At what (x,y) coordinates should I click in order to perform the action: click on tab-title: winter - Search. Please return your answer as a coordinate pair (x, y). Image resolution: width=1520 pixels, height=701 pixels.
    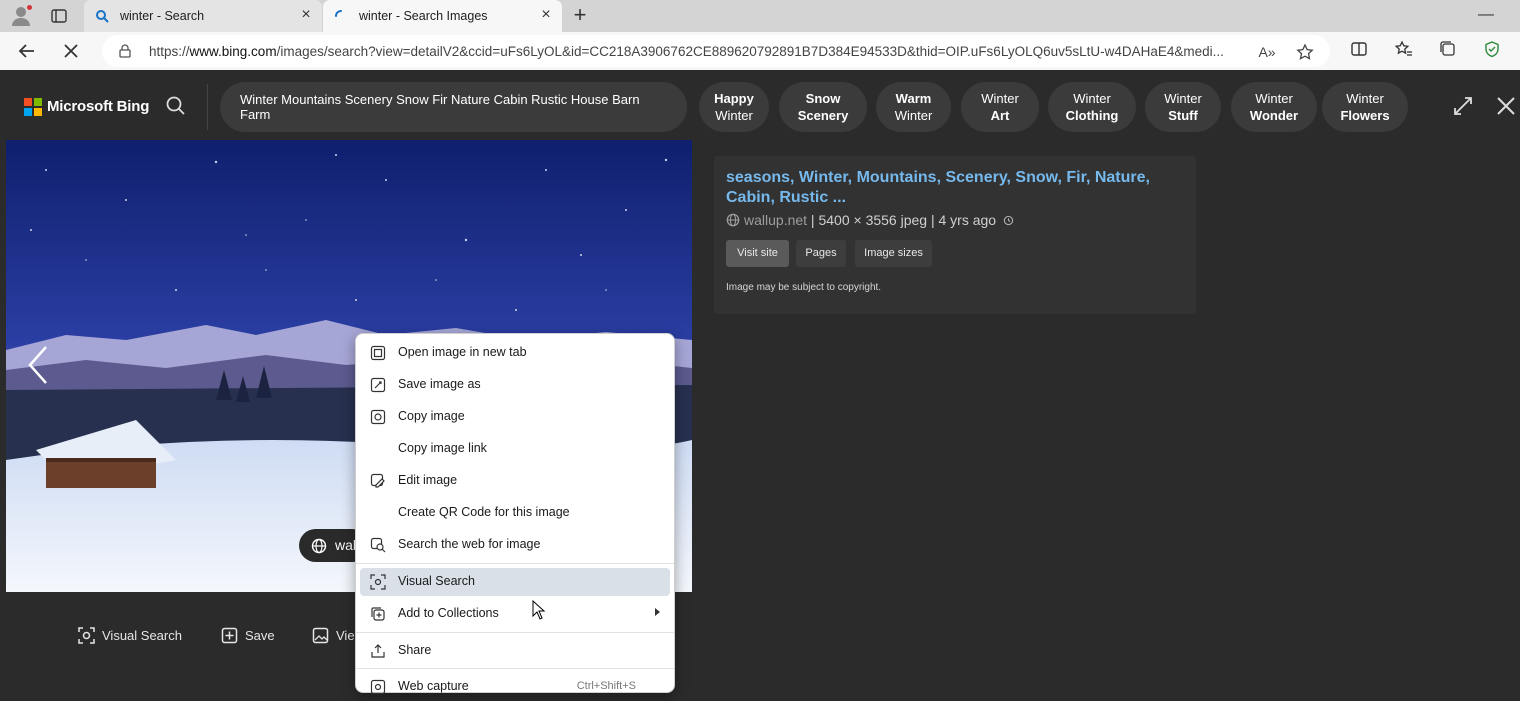
    Looking at the image, I should click on (162, 16).